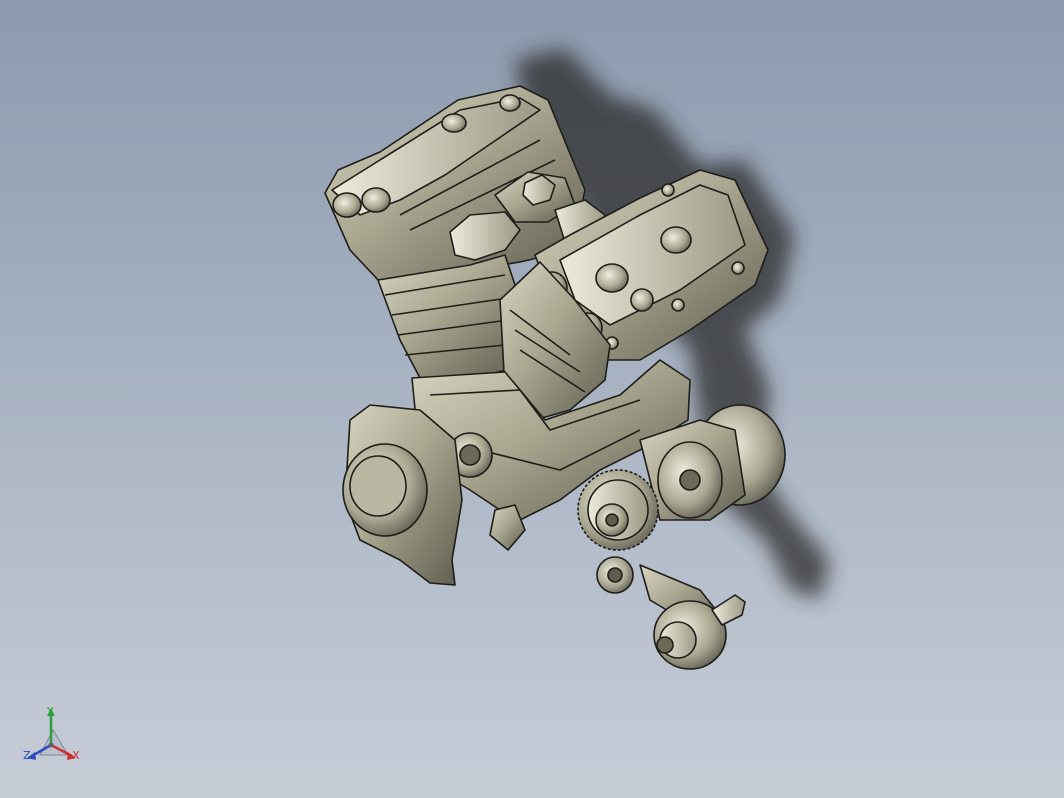  What do you see at coordinates (50, 711) in the screenshot?
I see `y-axis-label: Y` at bounding box center [50, 711].